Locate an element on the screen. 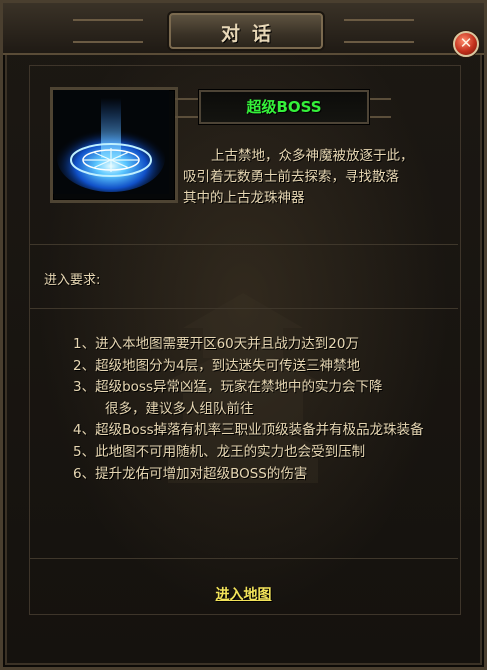 This screenshot has height=670, width=487. title-ornament-left is located at coordinates (108, 31).